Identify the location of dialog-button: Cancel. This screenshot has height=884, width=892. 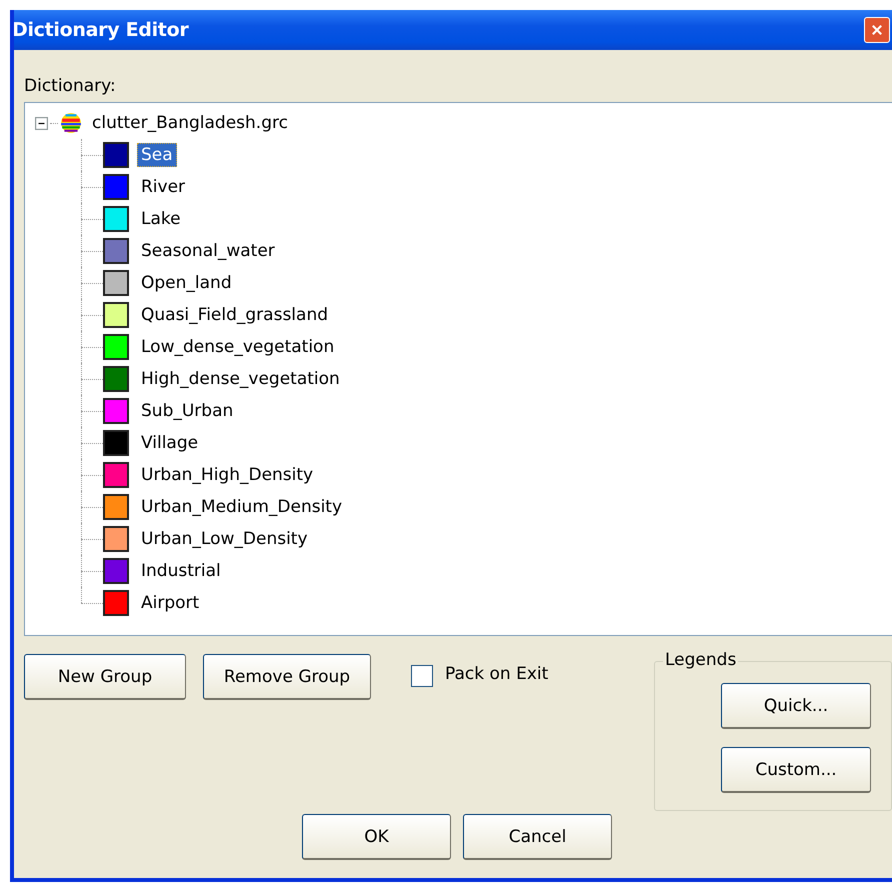
(537, 837).